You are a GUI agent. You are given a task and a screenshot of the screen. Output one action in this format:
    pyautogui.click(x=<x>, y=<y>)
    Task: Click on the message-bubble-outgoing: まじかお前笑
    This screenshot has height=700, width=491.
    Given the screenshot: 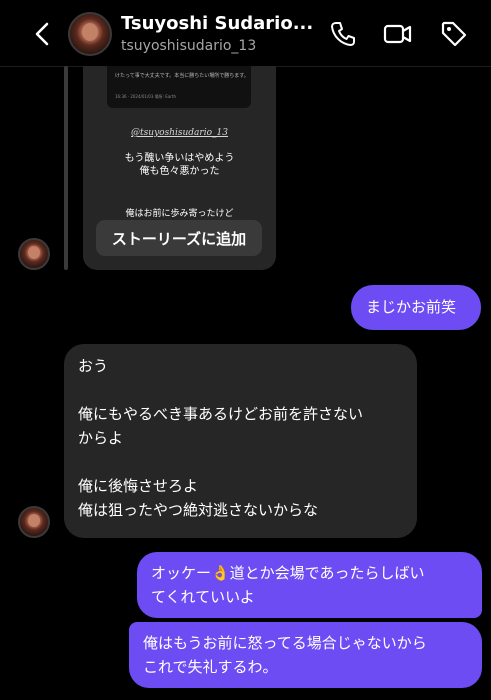 What is the action you would take?
    pyautogui.click(x=416, y=307)
    